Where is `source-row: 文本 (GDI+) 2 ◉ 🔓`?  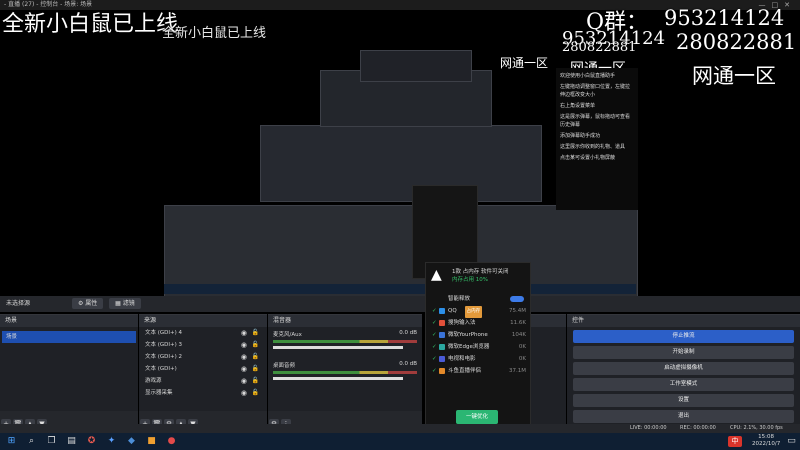
source-row: 文本 (GDI+) 2 ◉ 🔓 is located at coordinates (203, 357).